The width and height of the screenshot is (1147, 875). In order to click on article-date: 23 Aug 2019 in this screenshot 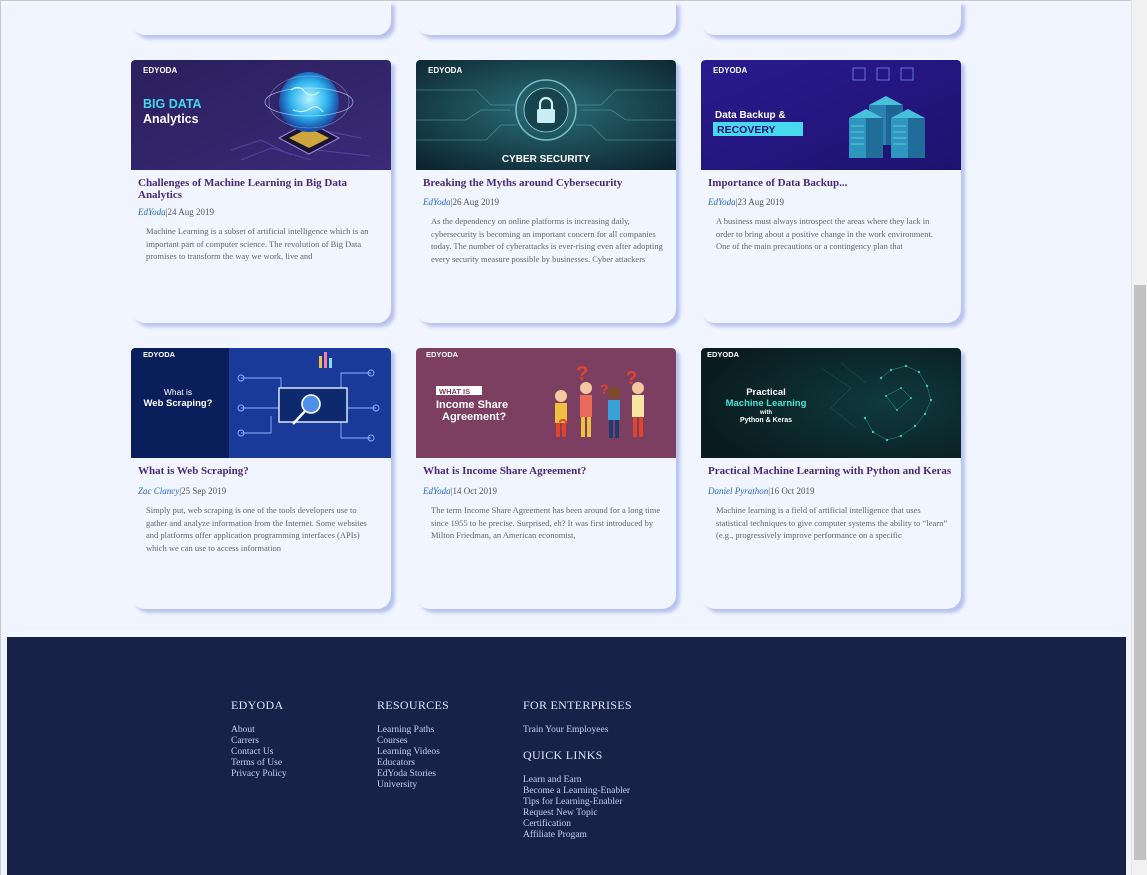, I will do `click(761, 202)`.